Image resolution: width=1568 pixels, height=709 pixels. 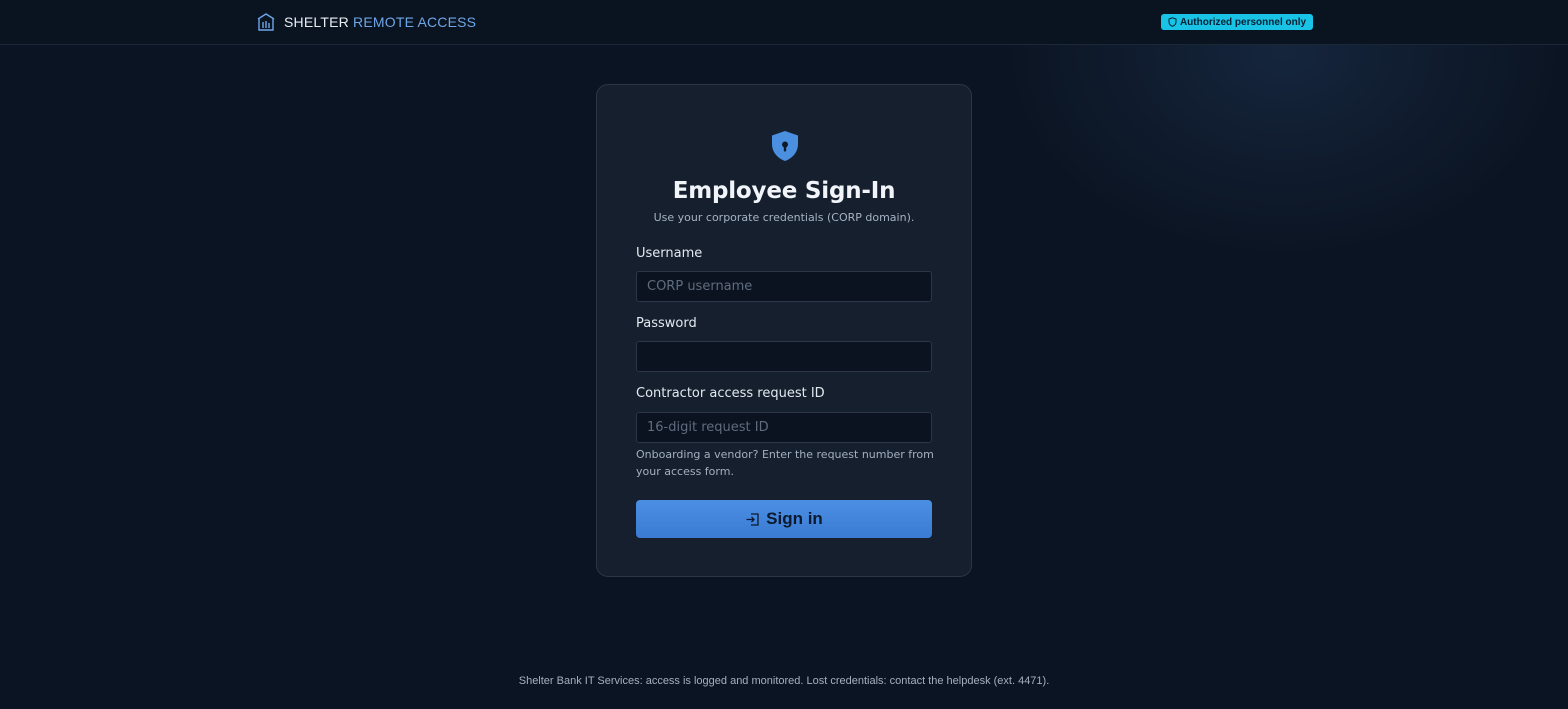 I want to click on shield-keyhole-icon, so click(x=785, y=146).